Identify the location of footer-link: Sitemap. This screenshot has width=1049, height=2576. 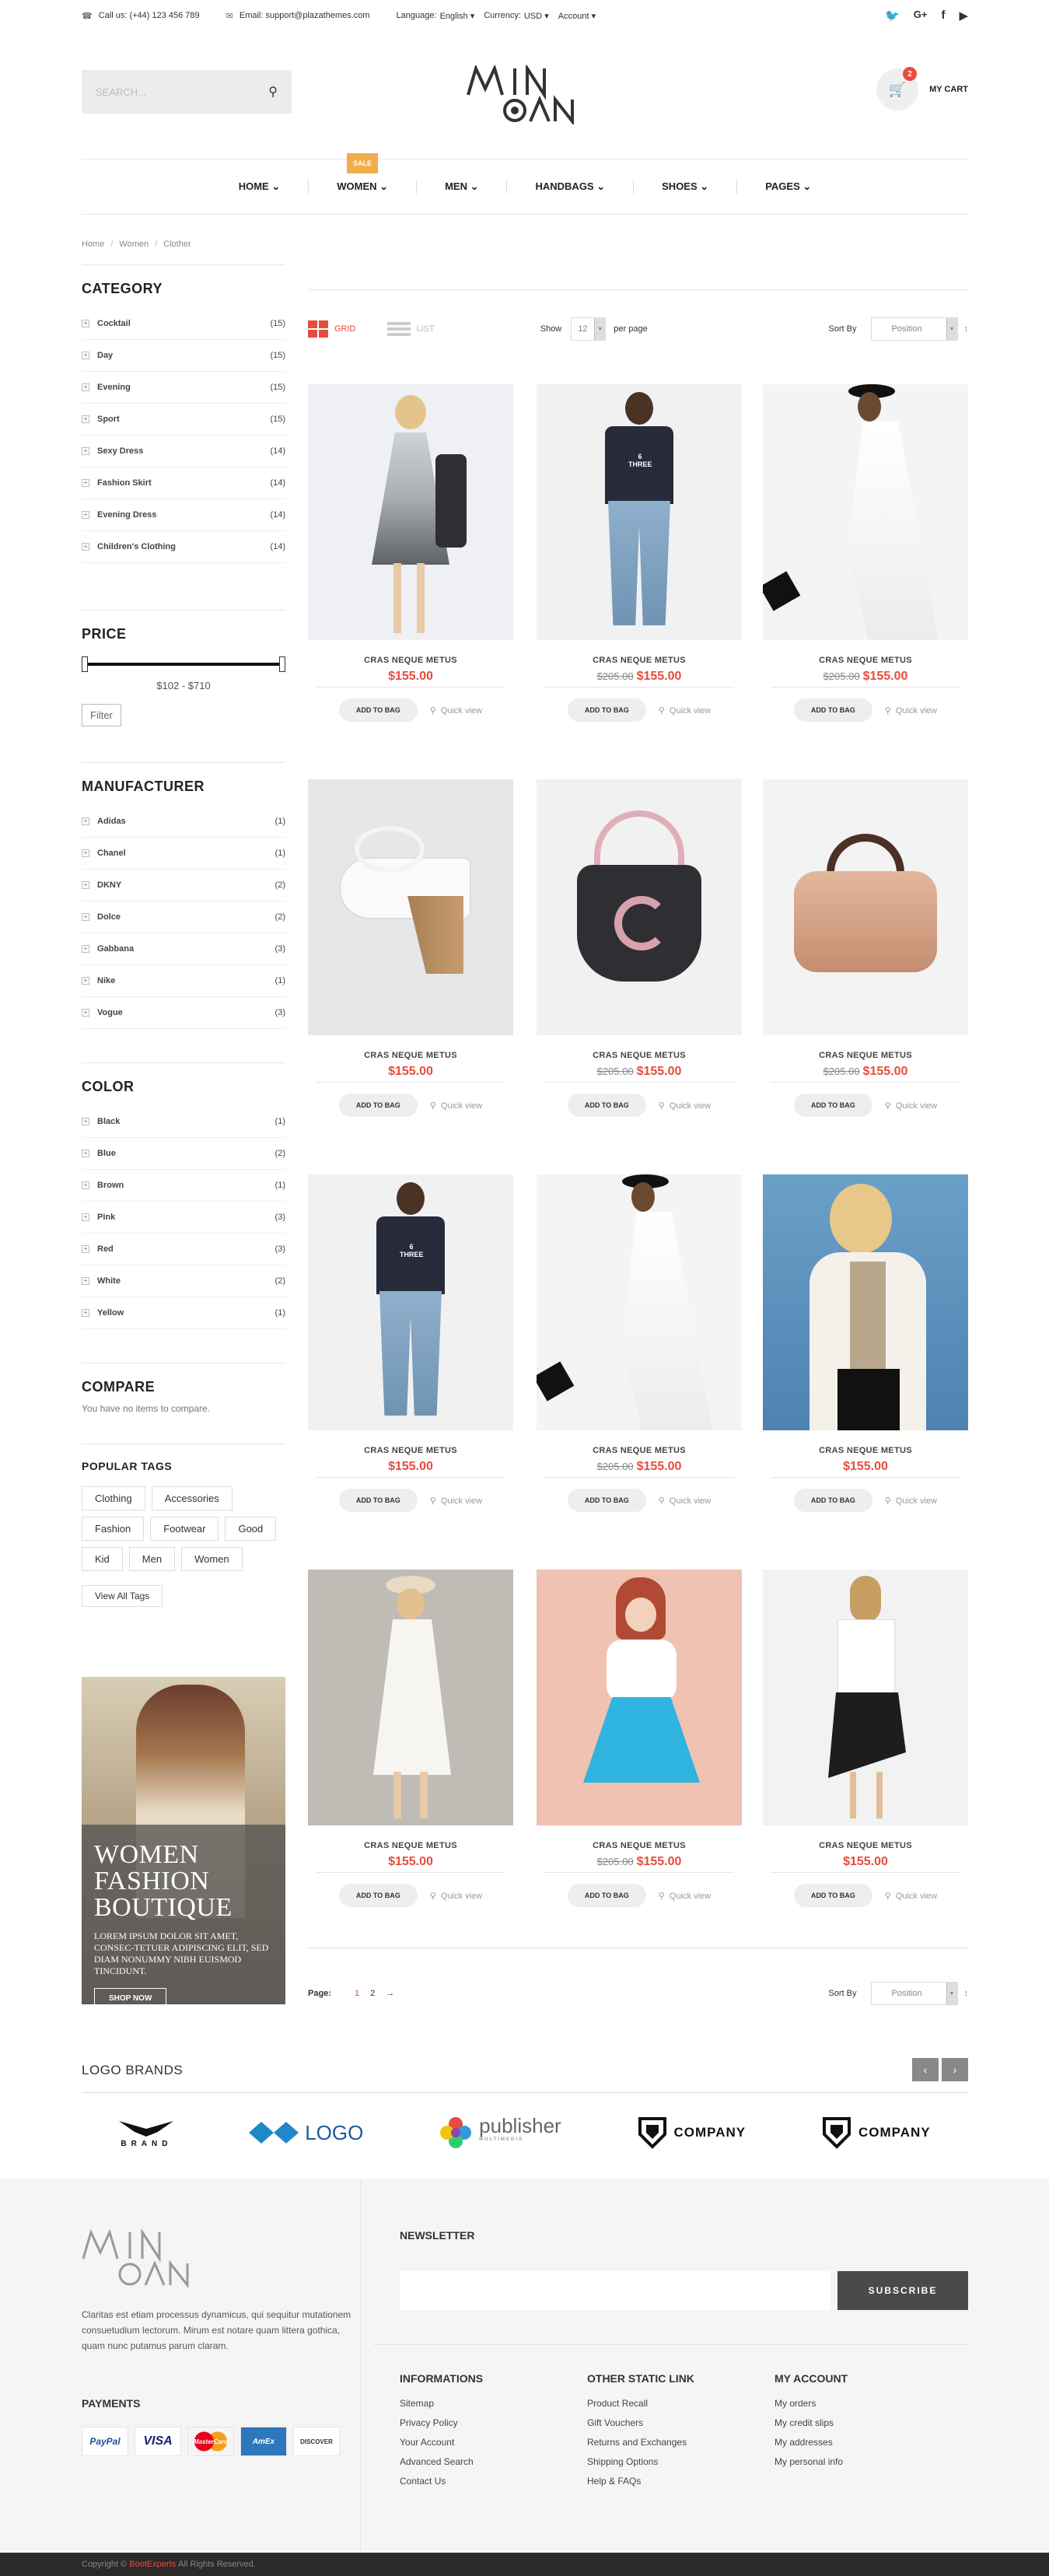
(441, 2403).